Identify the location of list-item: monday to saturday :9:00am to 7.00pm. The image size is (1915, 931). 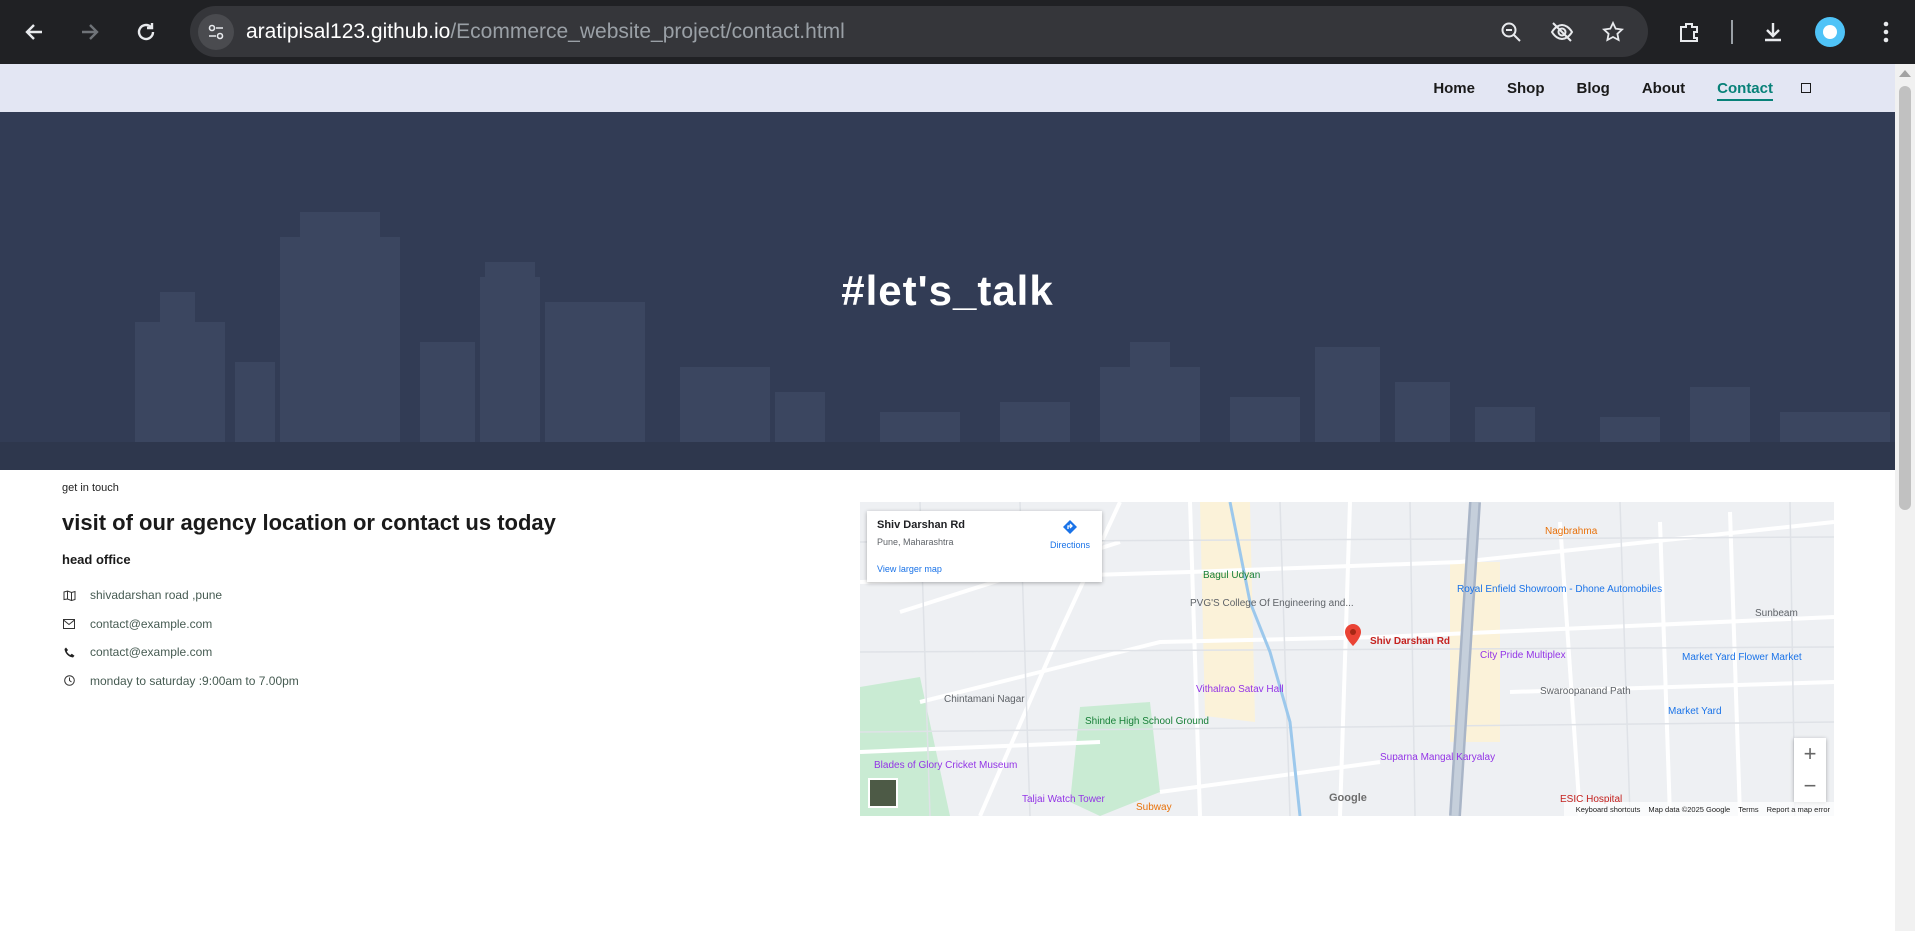
(412, 681).